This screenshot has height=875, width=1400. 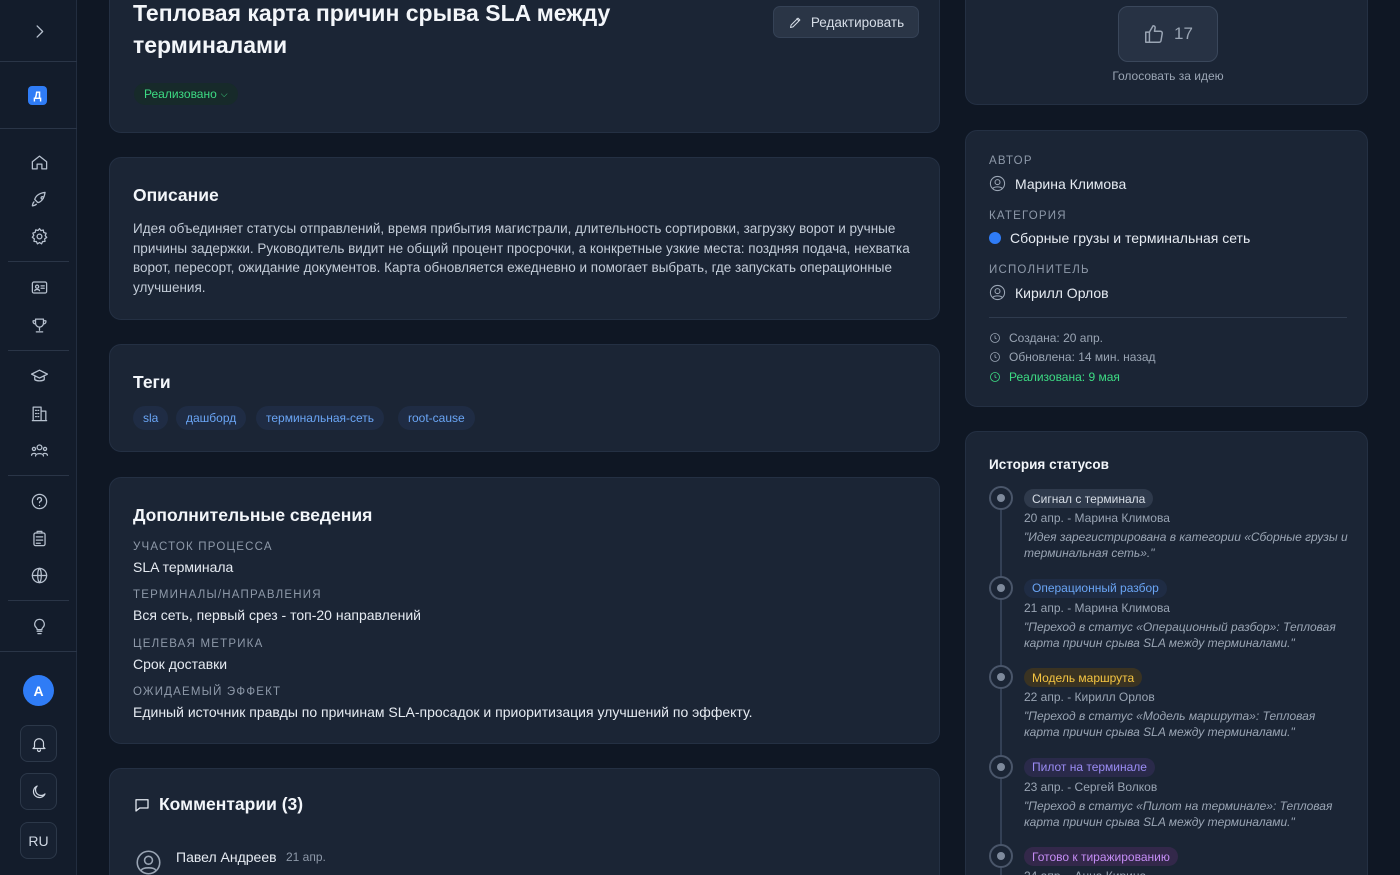 I want to click on nav-global, so click(x=39, y=575).